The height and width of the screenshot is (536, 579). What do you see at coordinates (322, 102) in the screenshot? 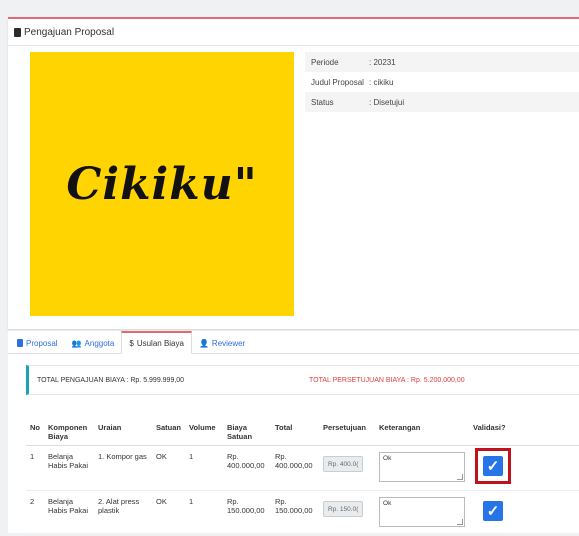
I see `info-label: Status` at bounding box center [322, 102].